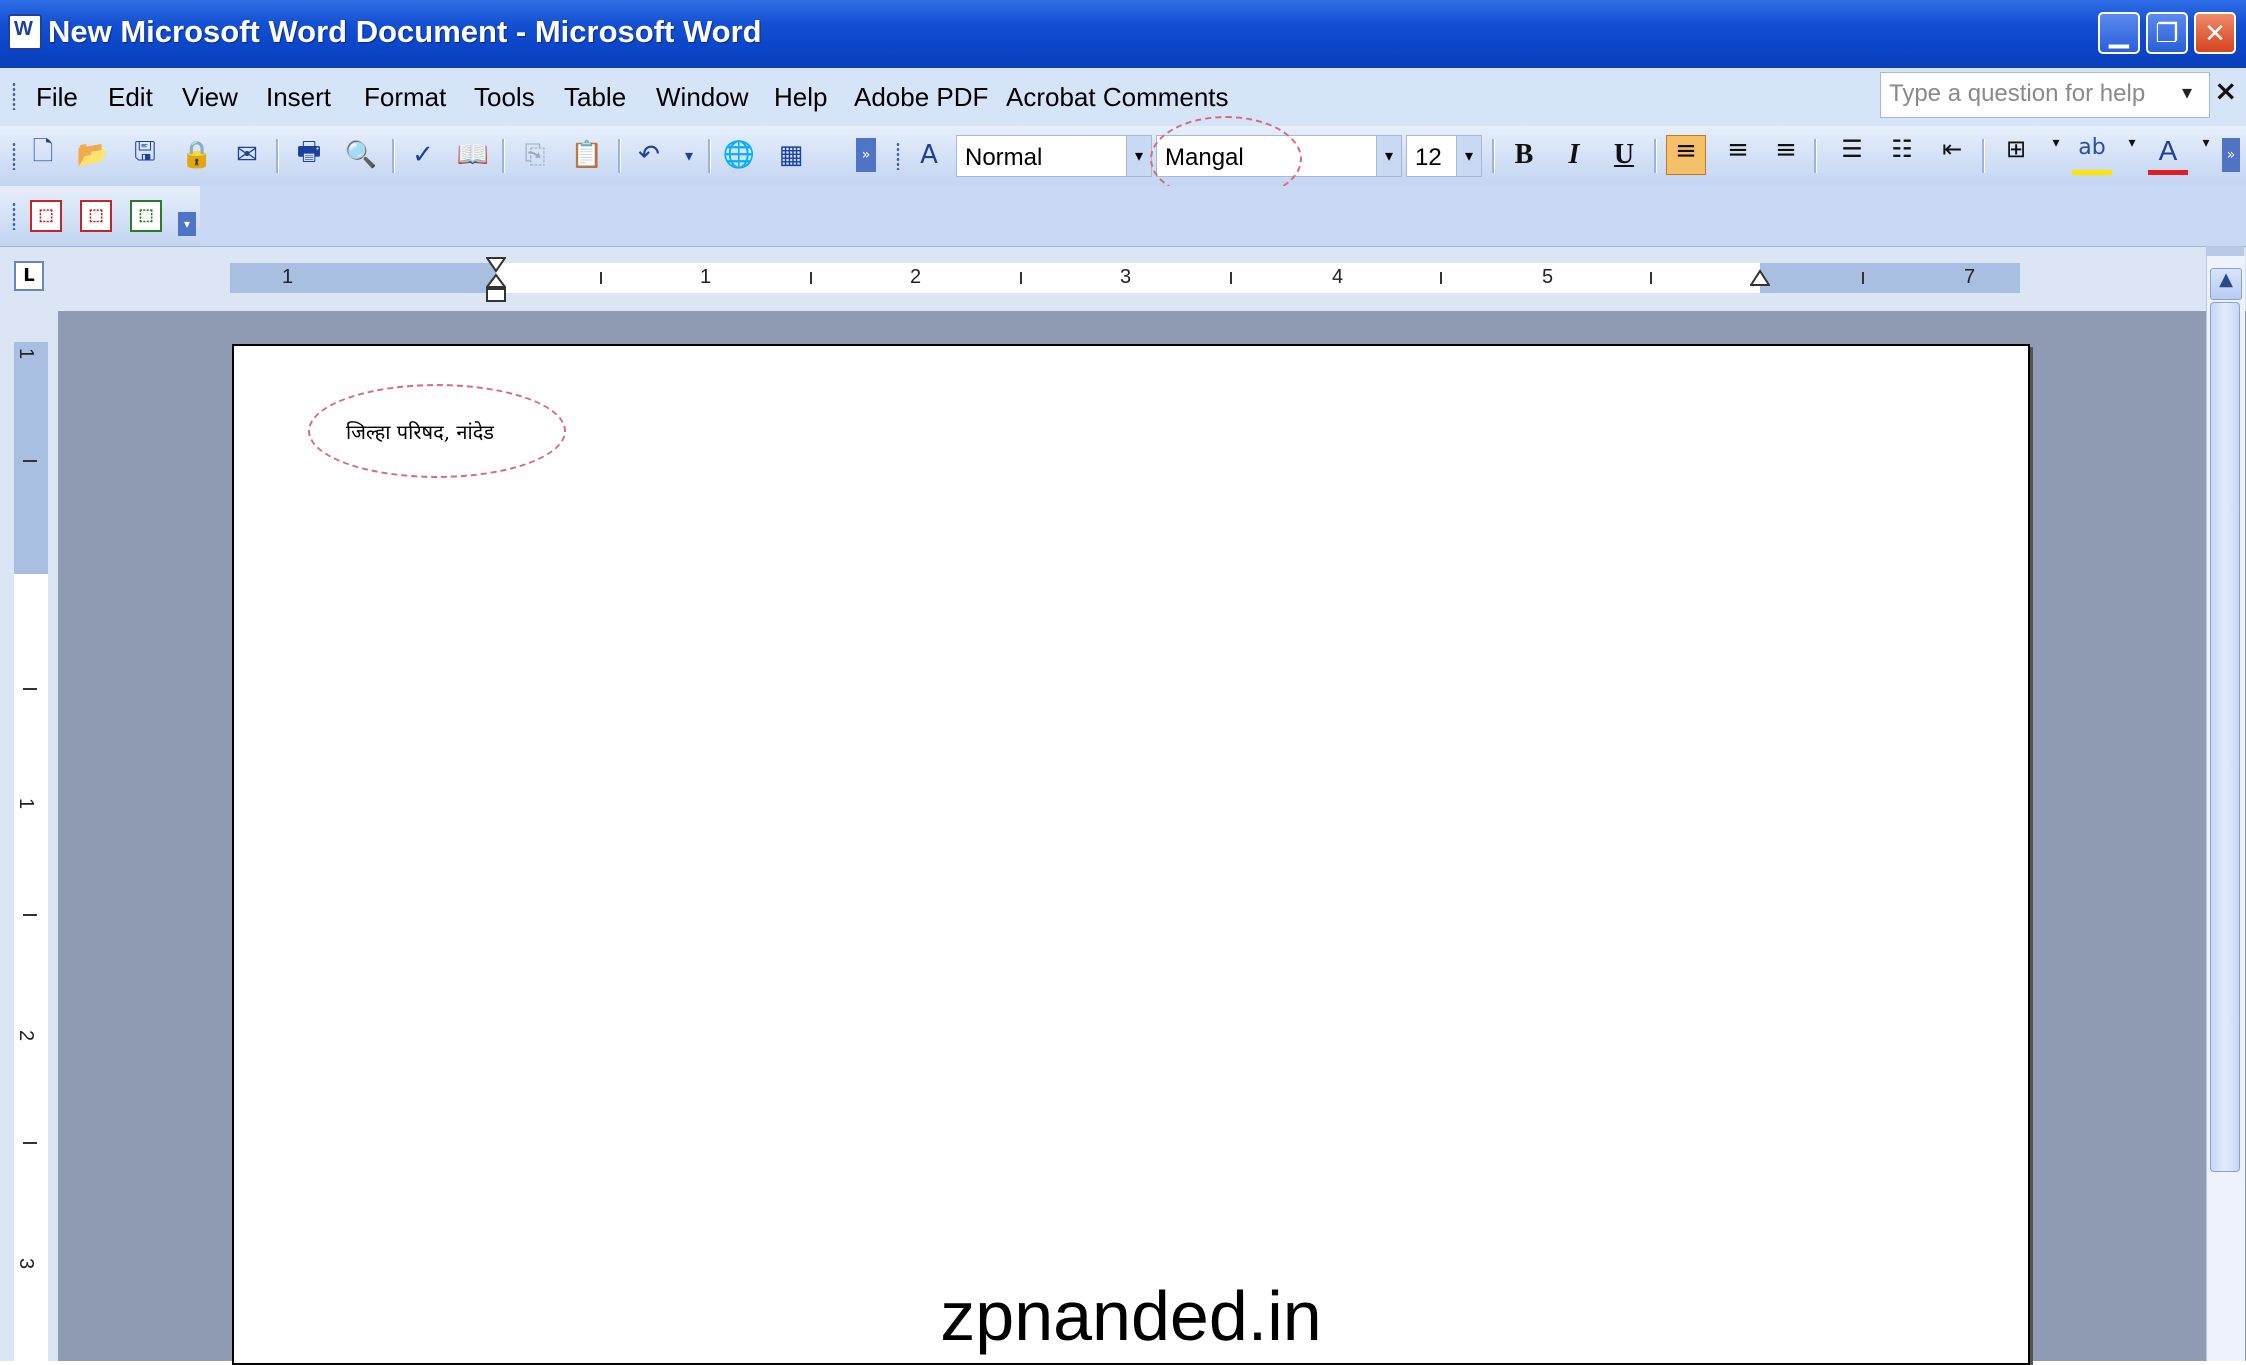 The image size is (2246, 1365). What do you see at coordinates (1952, 155) in the screenshot?
I see `decrease-indent-icon: ⇤` at bounding box center [1952, 155].